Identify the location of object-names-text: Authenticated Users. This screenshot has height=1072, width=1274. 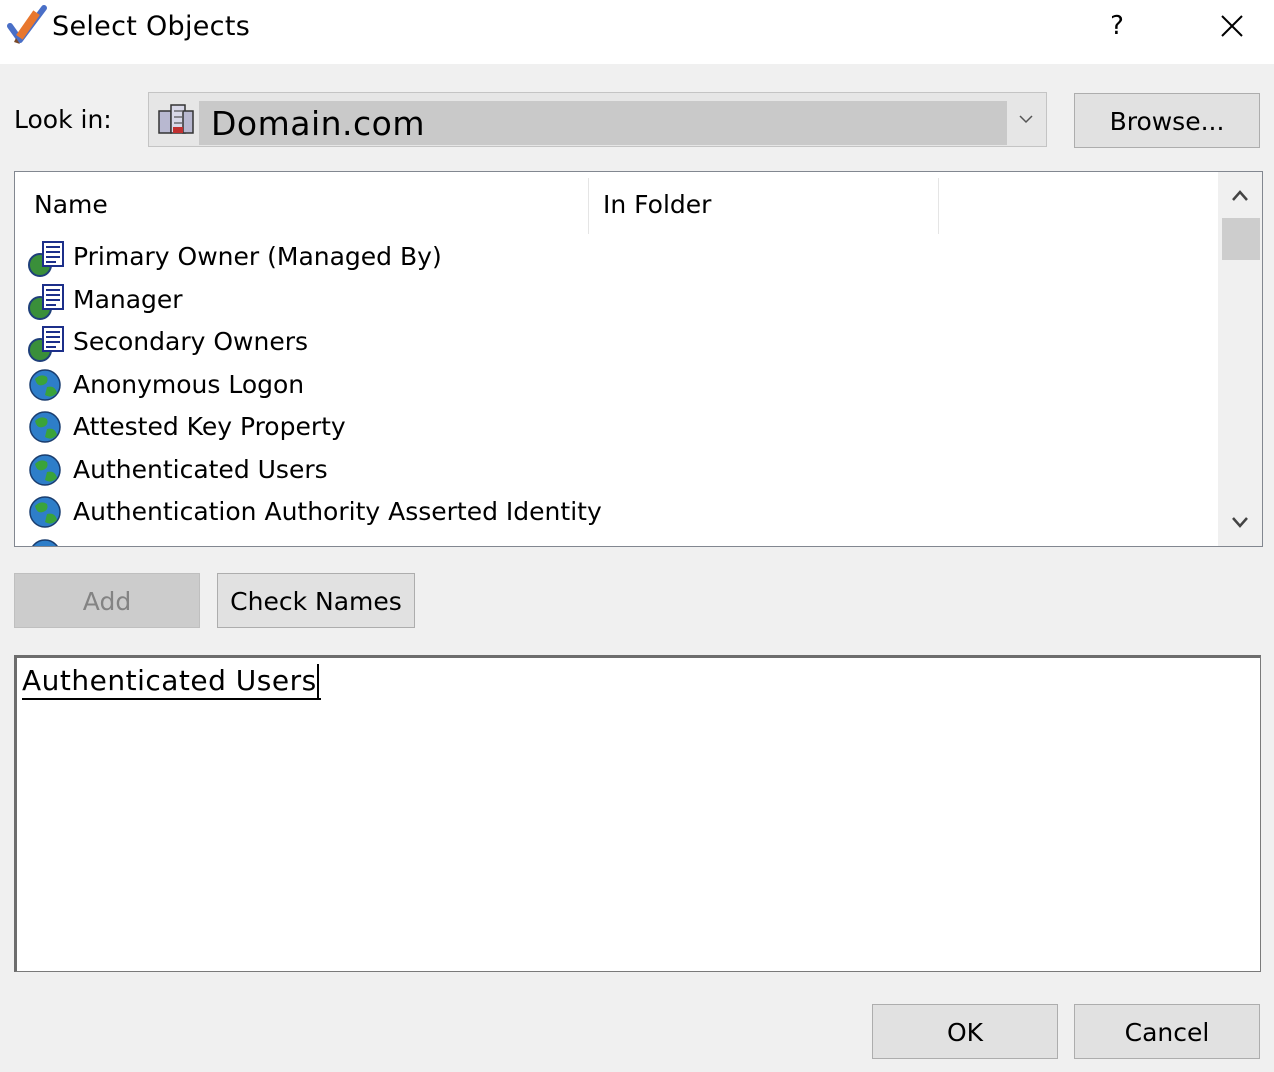
(169, 680).